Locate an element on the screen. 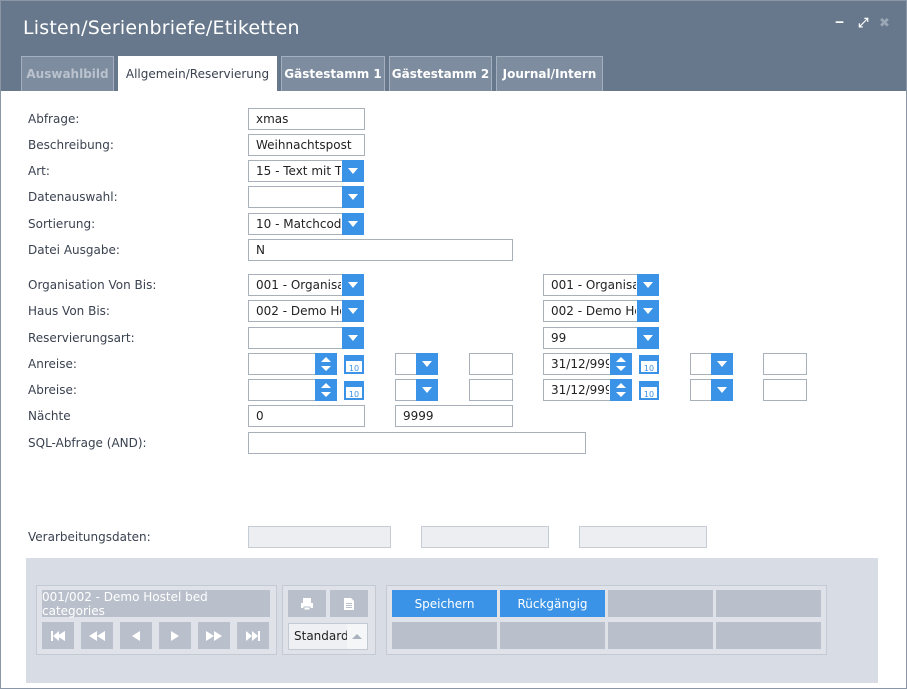 The image size is (907, 689). anreise-from-select is located at coordinates (416, 364).